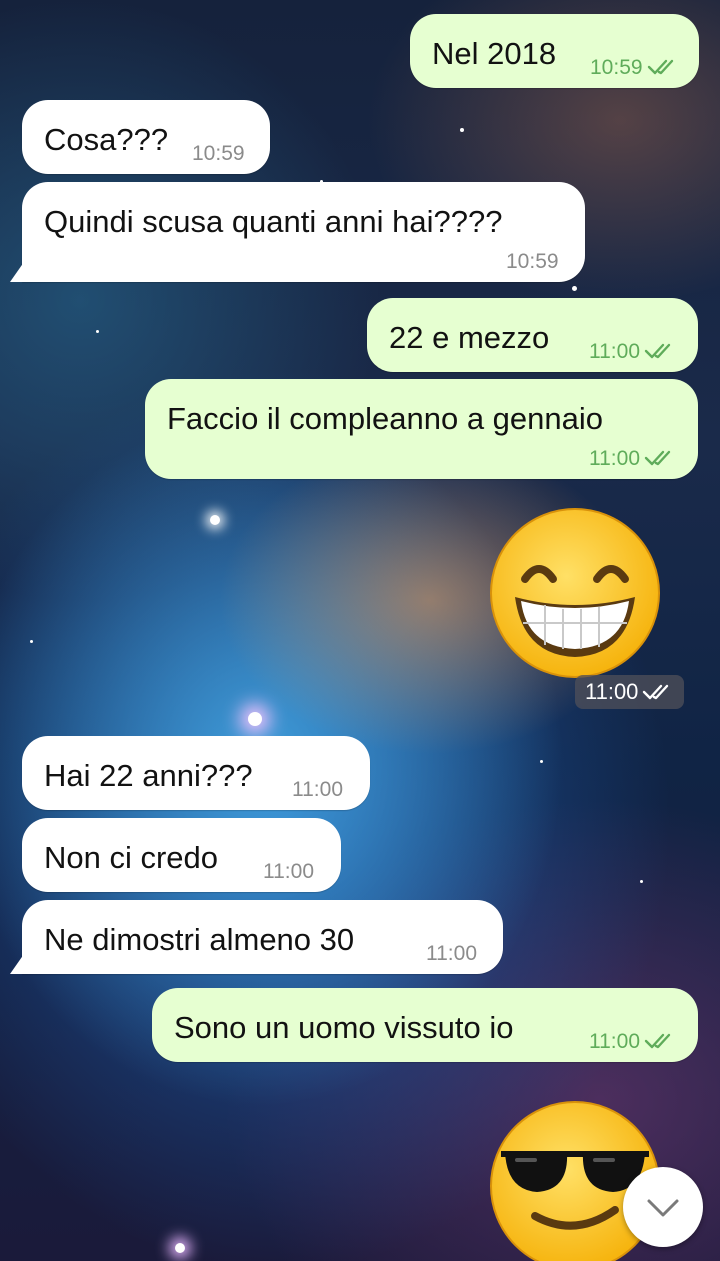  I want to click on message-bubble-incoming: Quindi scusa quanti anni hai???? 10:59, so click(303, 232).